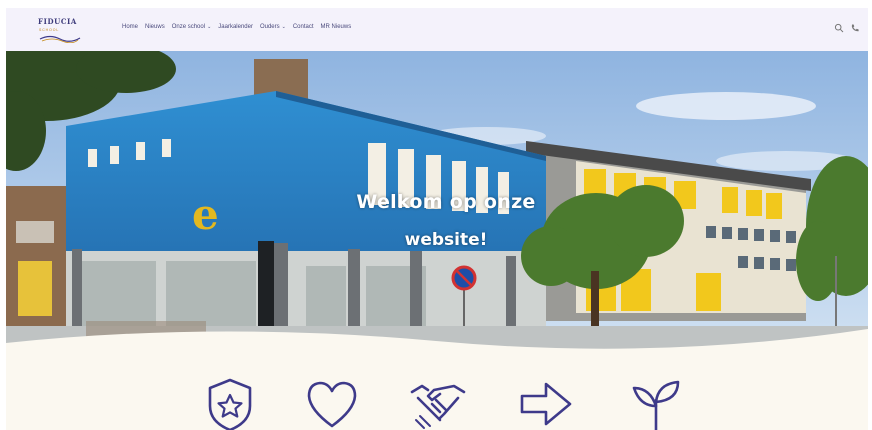 This screenshot has width=872, height=430. I want to click on nav-jaarkalender: Jaarkalender, so click(235, 27).